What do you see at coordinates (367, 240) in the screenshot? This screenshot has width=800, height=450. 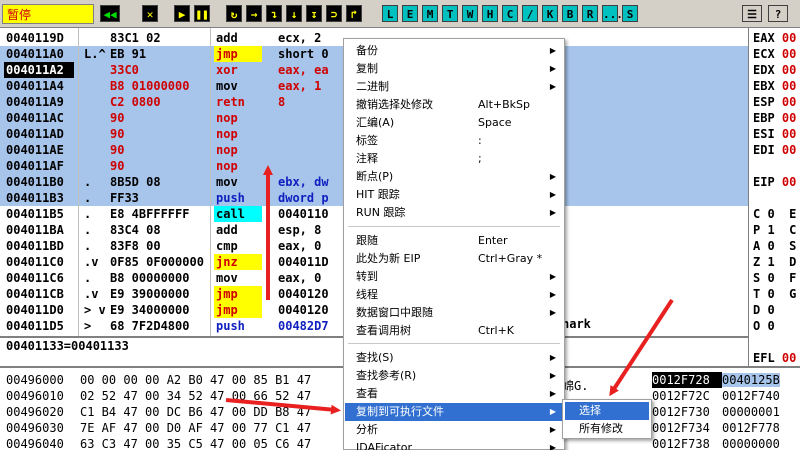 I see `menu-item-label: 跟随` at bounding box center [367, 240].